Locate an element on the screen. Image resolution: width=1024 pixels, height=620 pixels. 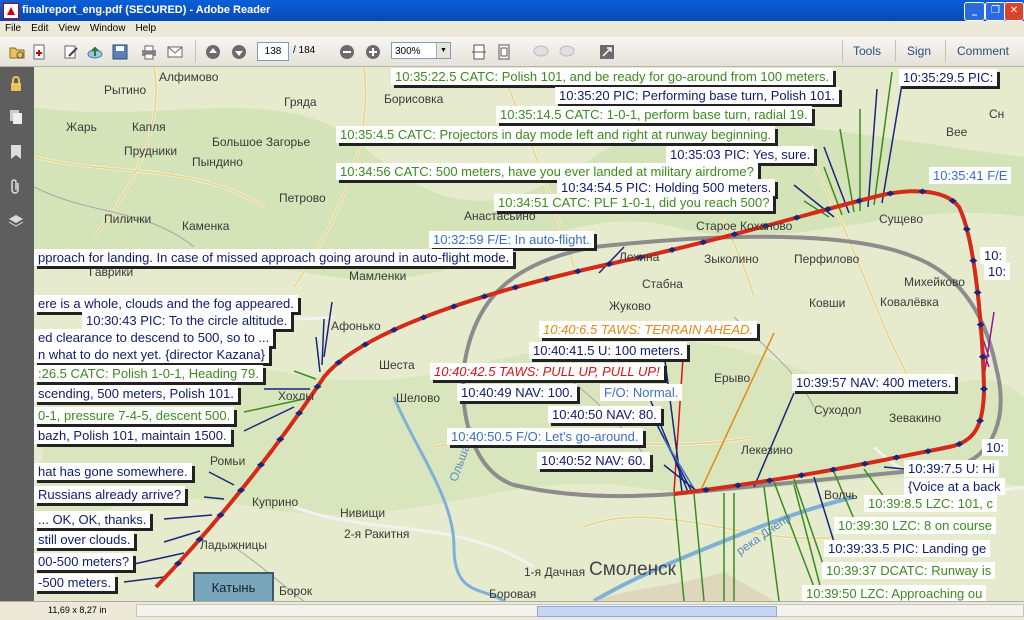
transcript-label: 10:40:42.5 TAWS: PULL UP, PULL UP! is located at coordinates (547, 371).